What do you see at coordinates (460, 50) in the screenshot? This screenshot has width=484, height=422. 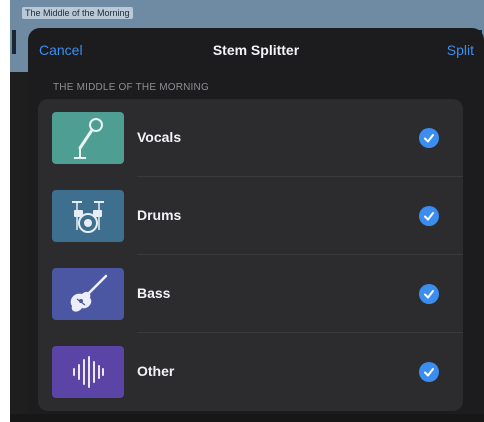 I see `split-button: Split` at bounding box center [460, 50].